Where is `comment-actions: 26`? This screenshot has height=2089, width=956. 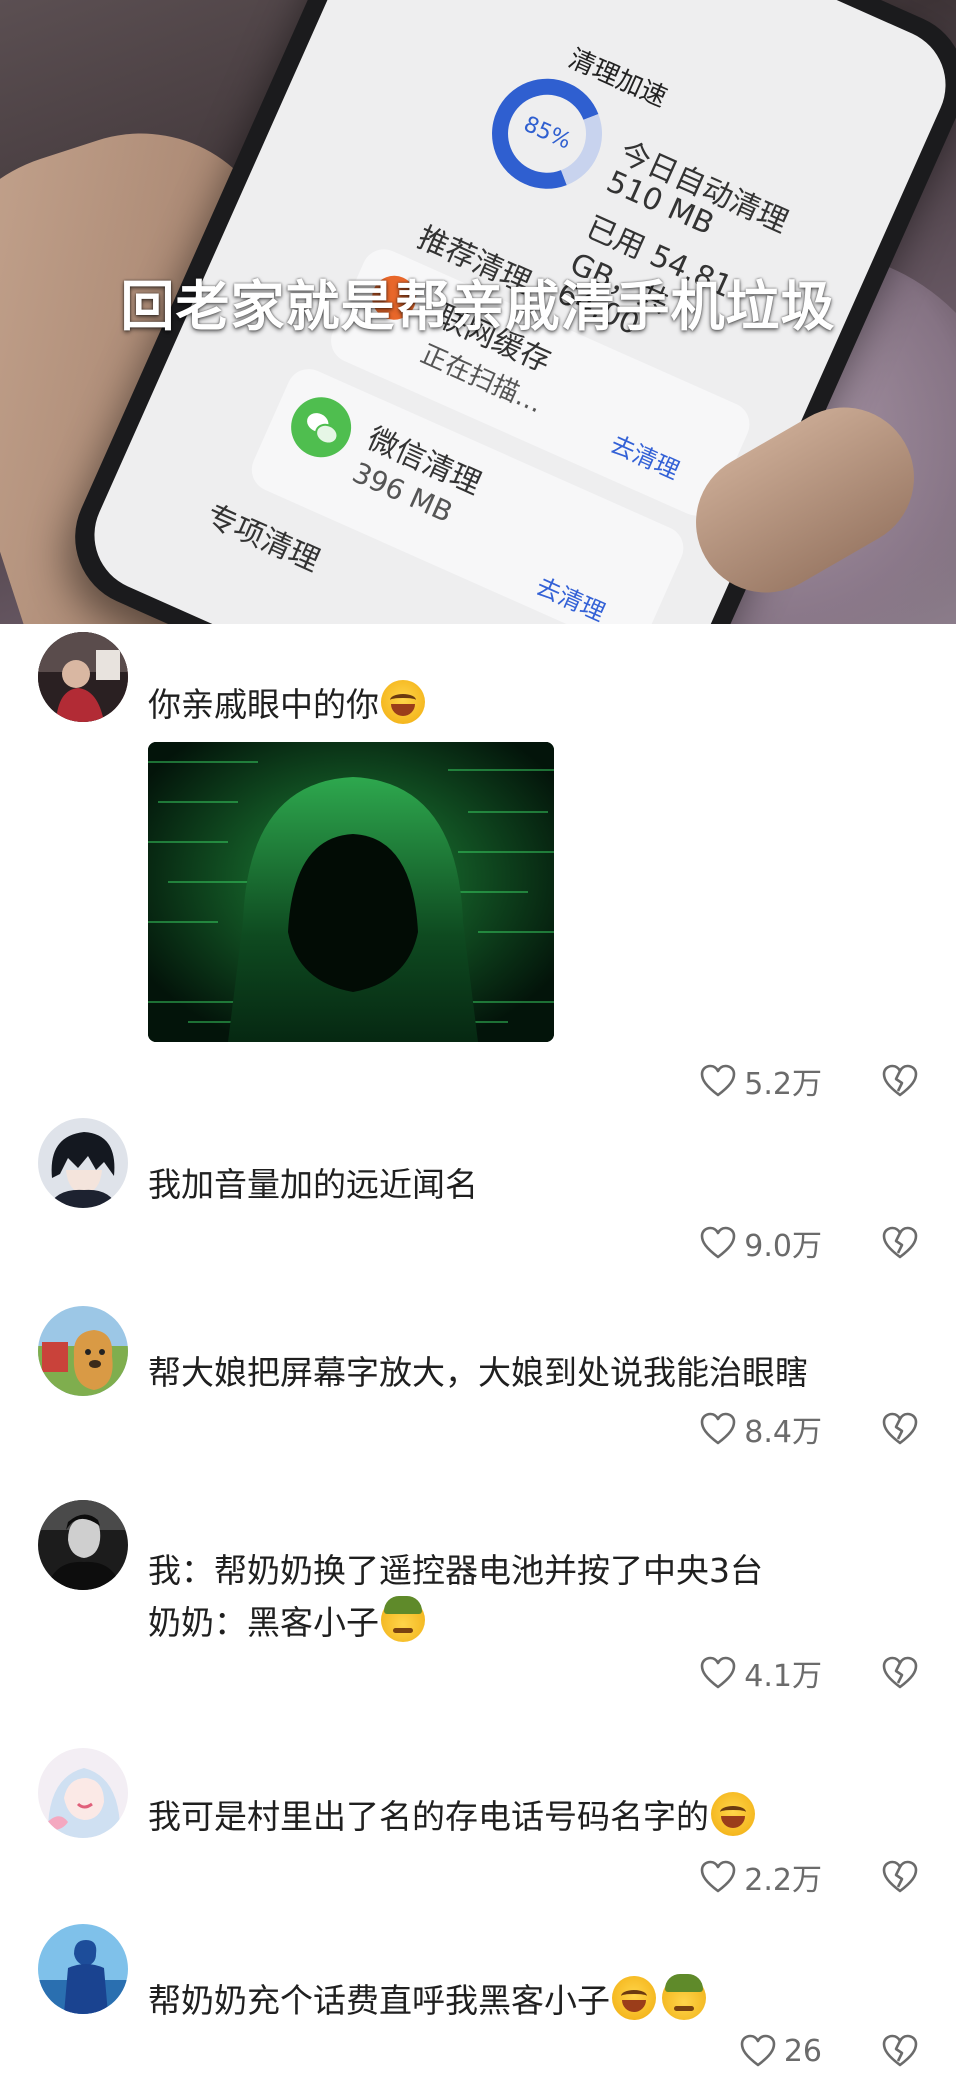
comment-actions: 26 is located at coordinates (829, 2051).